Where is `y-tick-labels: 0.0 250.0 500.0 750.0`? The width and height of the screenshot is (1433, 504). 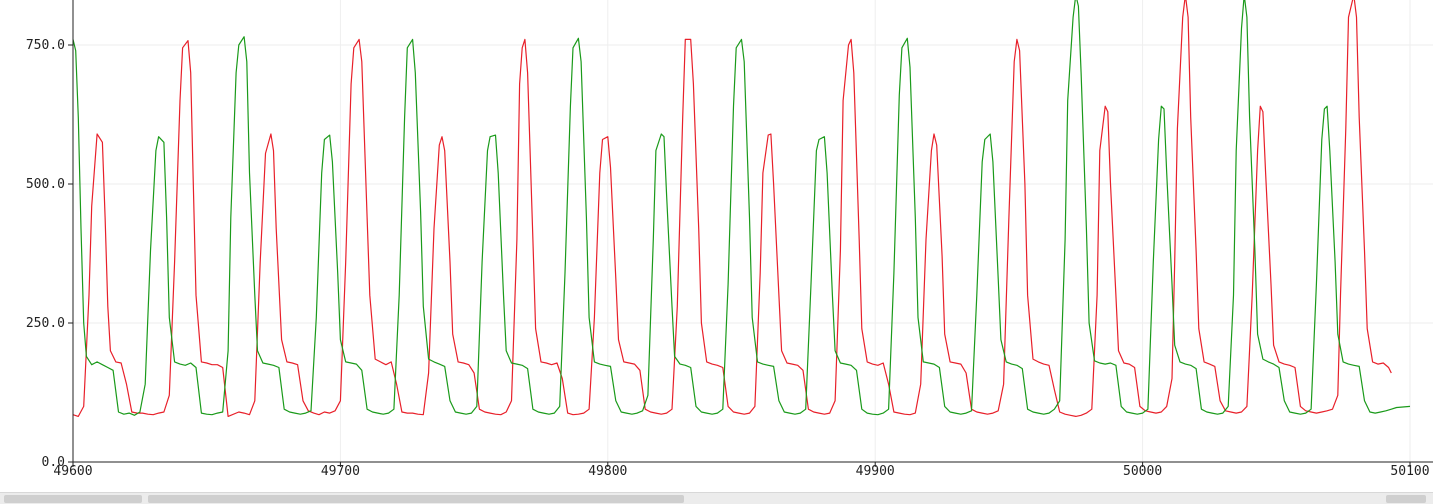
y-tick-labels: 0.0 250.0 500.0 750.0 is located at coordinates (45, 254).